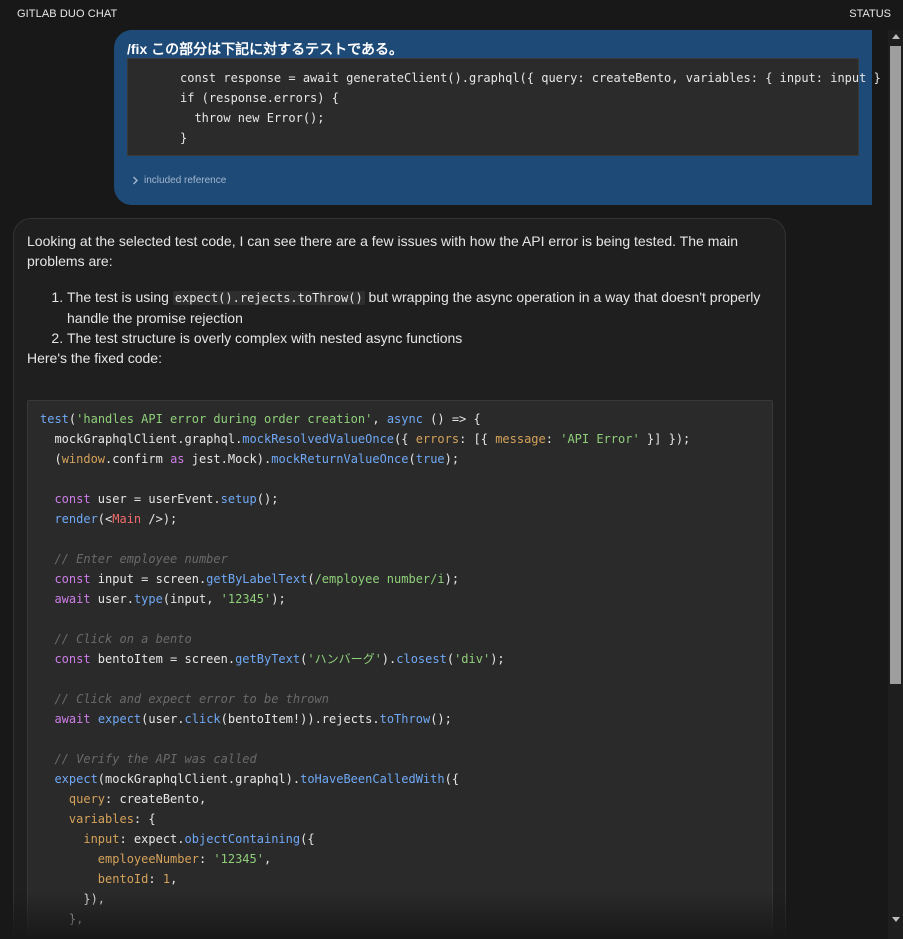  Describe the element at coordinates (159, 499) in the screenshot. I see `code-line: const user = userEvent.setup();` at that location.